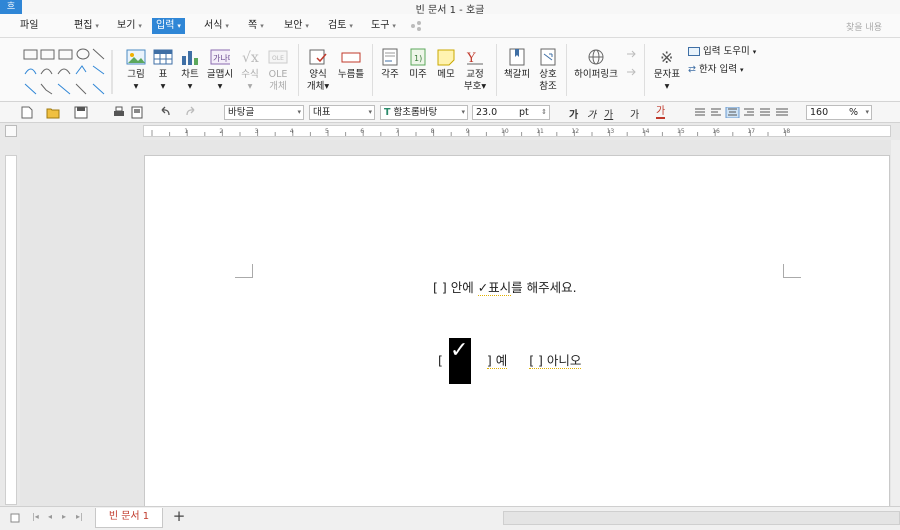 This screenshot has height=530, width=900. What do you see at coordinates (15, 518) in the screenshot?
I see `page-icon` at bounding box center [15, 518].